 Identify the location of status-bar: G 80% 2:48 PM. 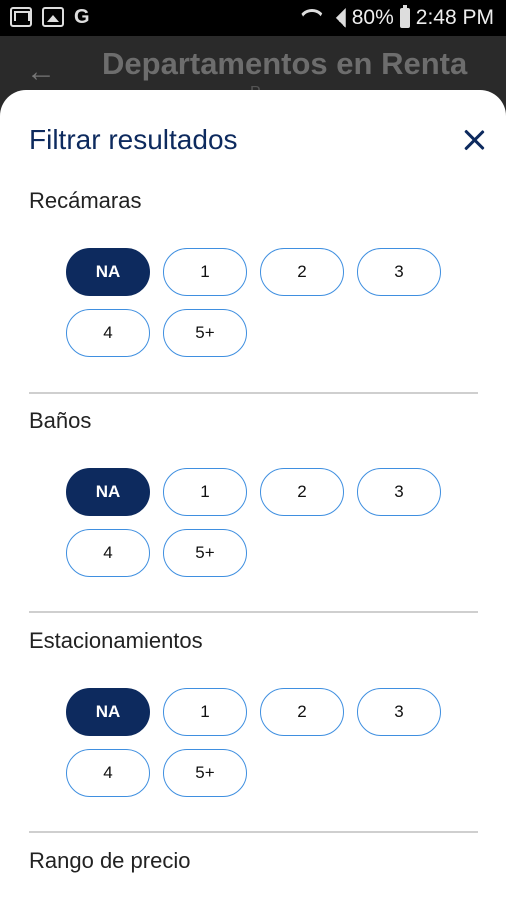
(253, 18).